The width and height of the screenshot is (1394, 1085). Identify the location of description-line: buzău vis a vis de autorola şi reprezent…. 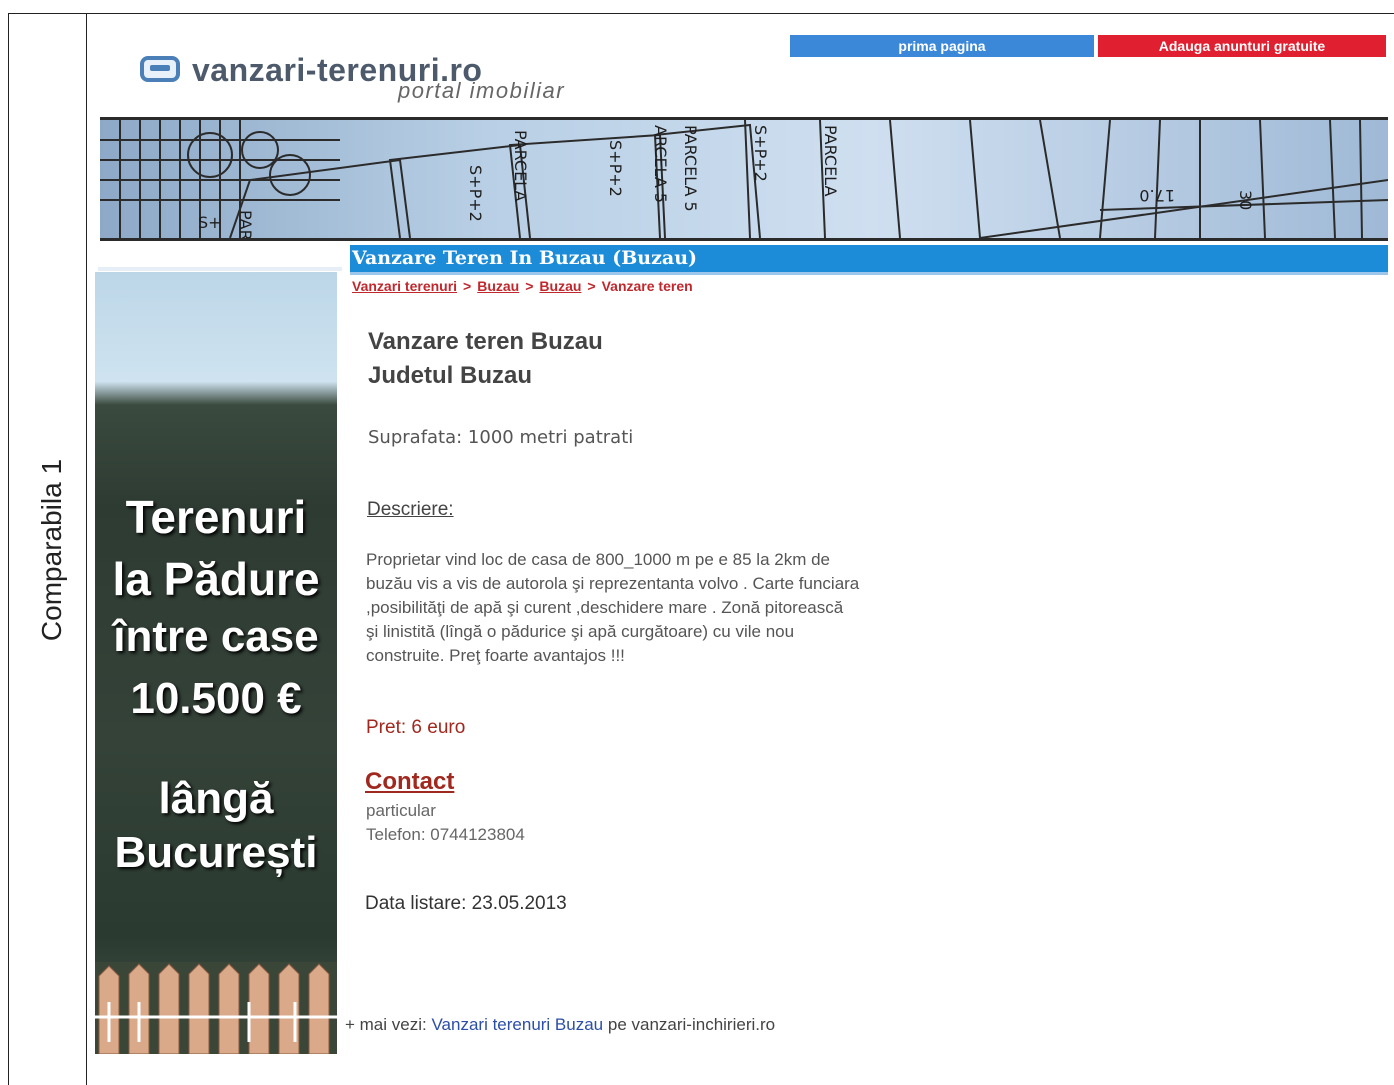
(613, 583).